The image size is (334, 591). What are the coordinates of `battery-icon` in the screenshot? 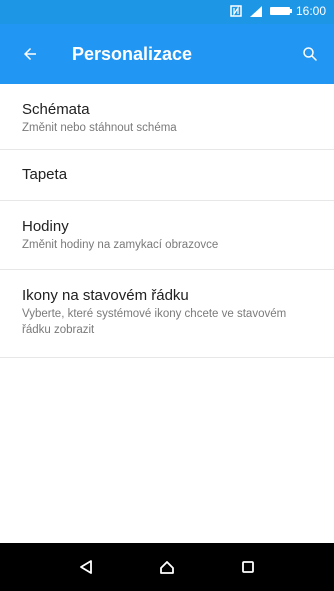 It's located at (280, 11).